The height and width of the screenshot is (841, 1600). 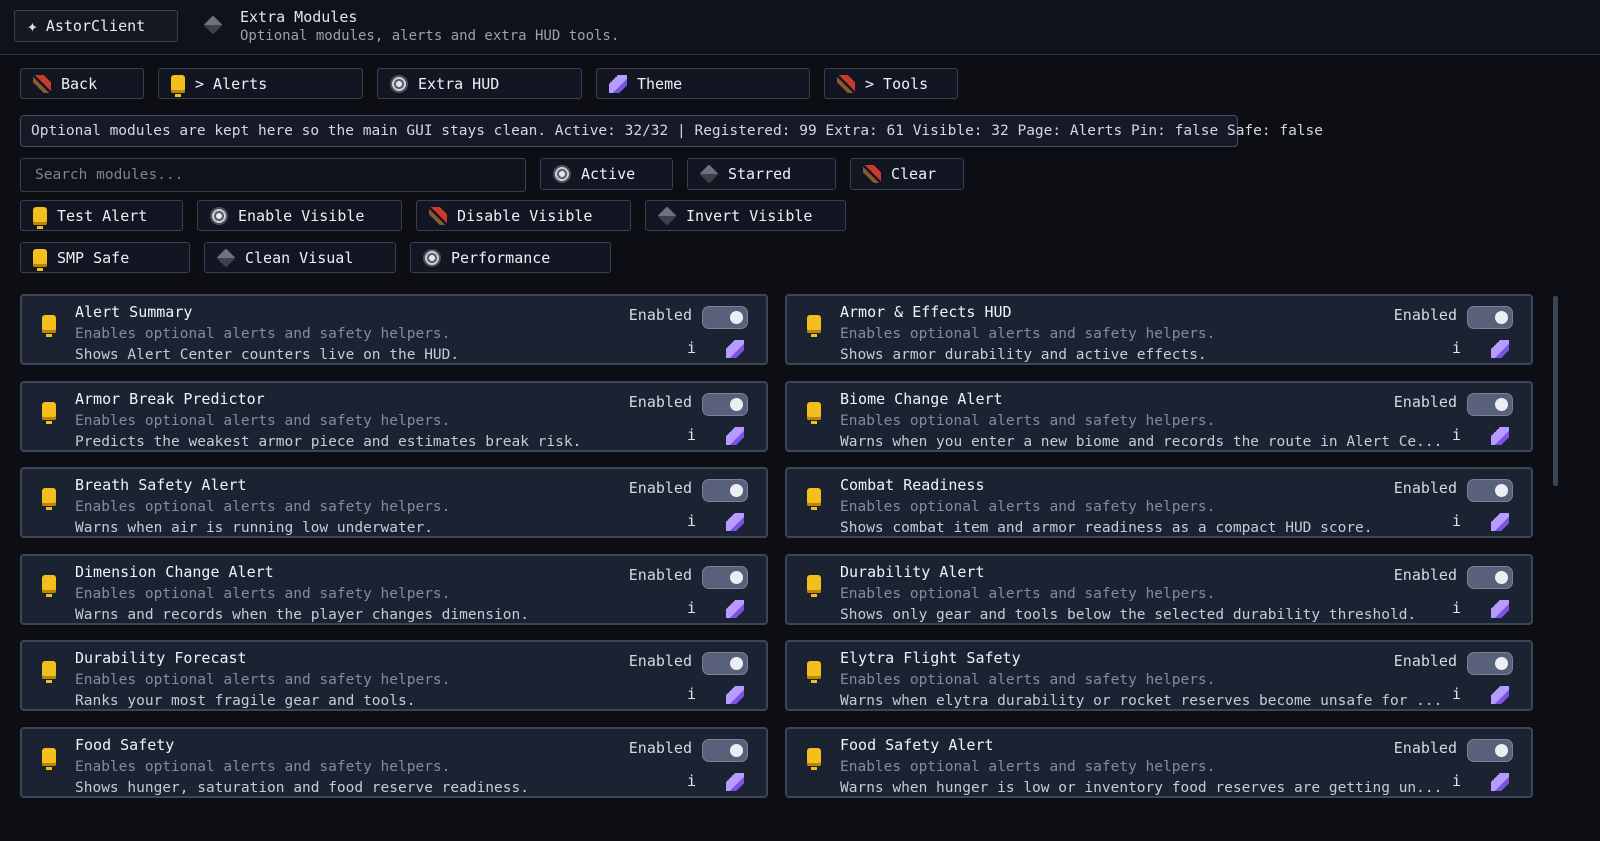 What do you see at coordinates (82, 83) in the screenshot?
I see `back-button: Back` at bounding box center [82, 83].